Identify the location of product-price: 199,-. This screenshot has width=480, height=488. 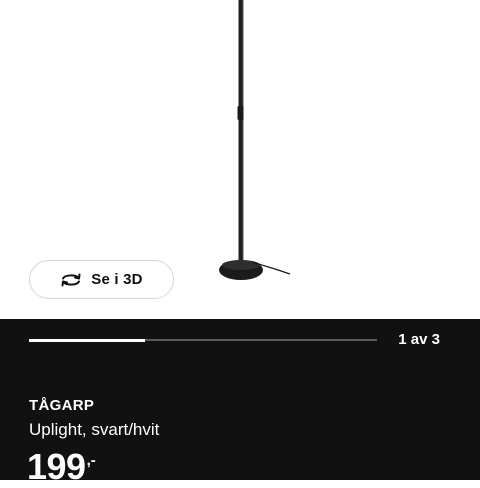
(61, 467).